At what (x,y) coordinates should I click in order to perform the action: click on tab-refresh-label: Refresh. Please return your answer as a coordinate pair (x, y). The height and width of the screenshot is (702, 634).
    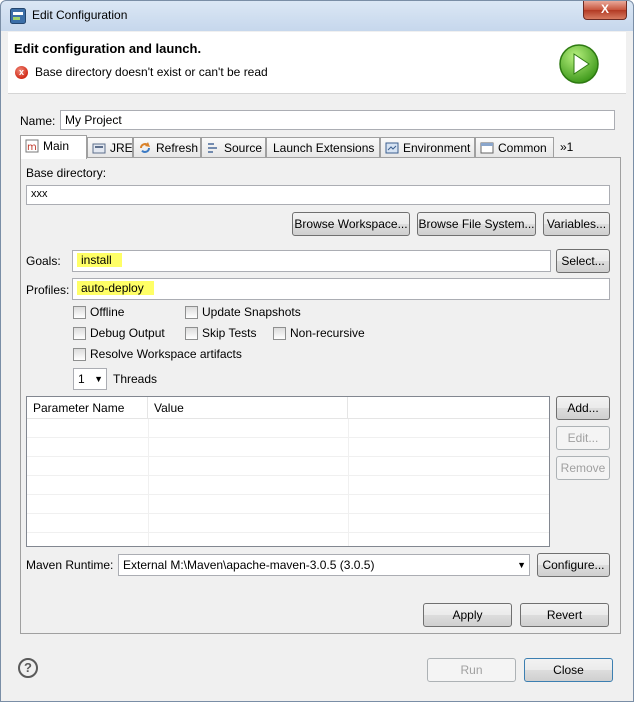
    Looking at the image, I should click on (177, 148).